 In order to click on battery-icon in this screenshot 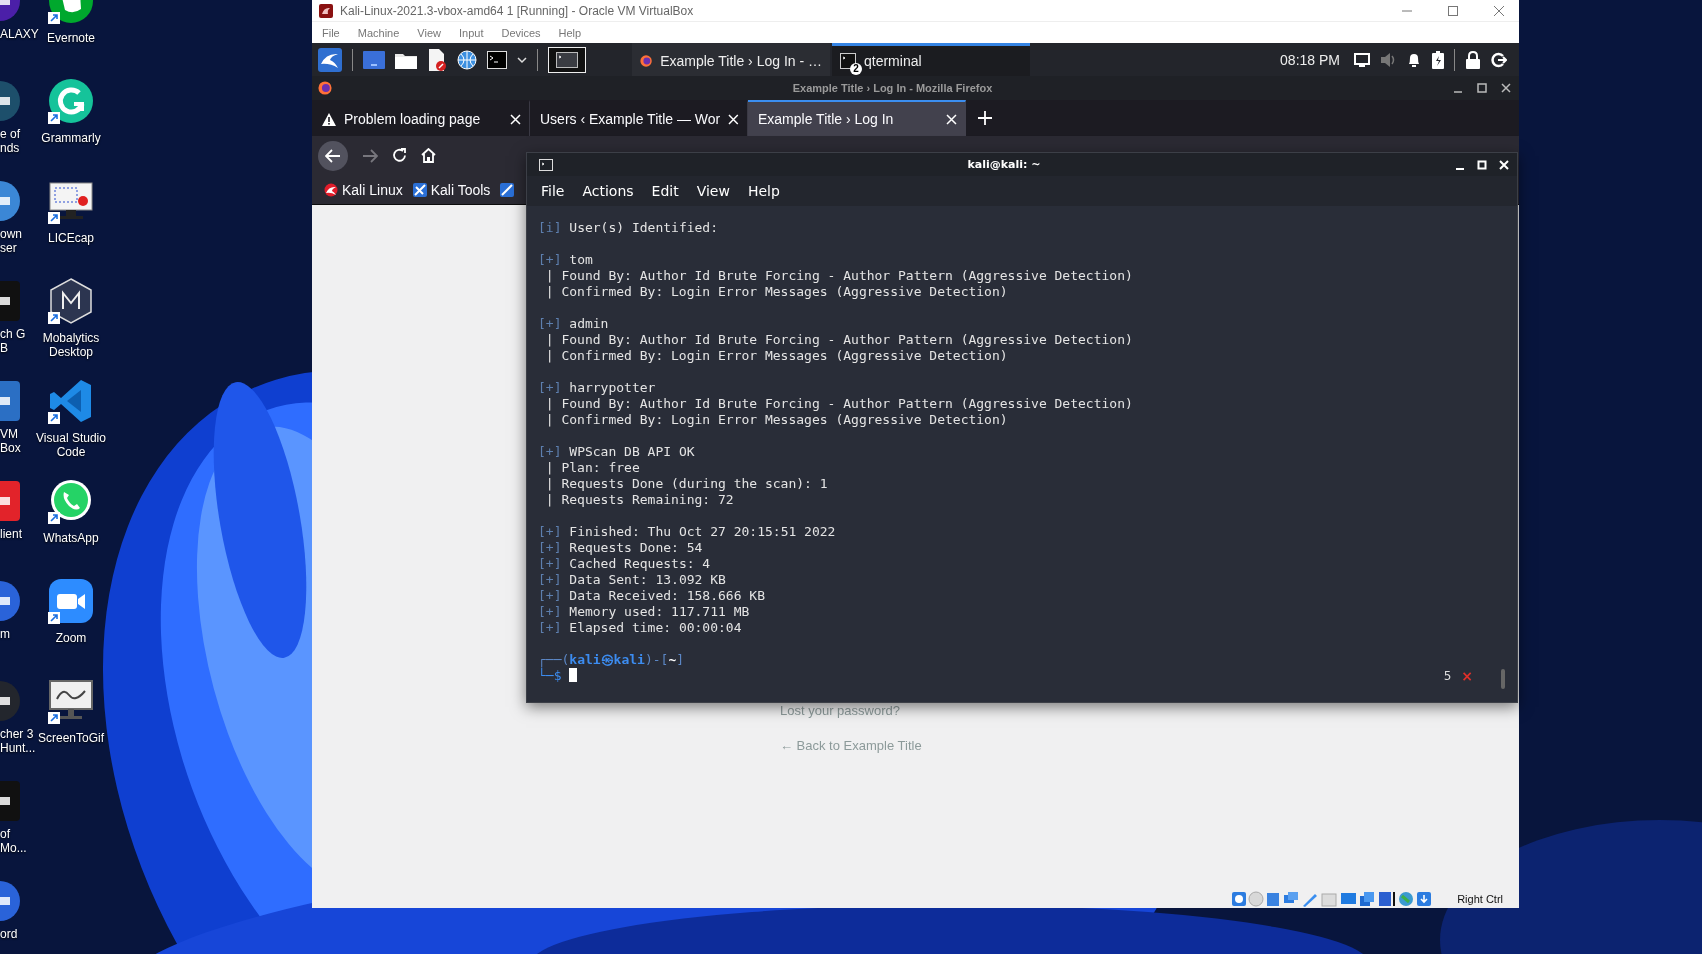, I will do `click(1438, 59)`.